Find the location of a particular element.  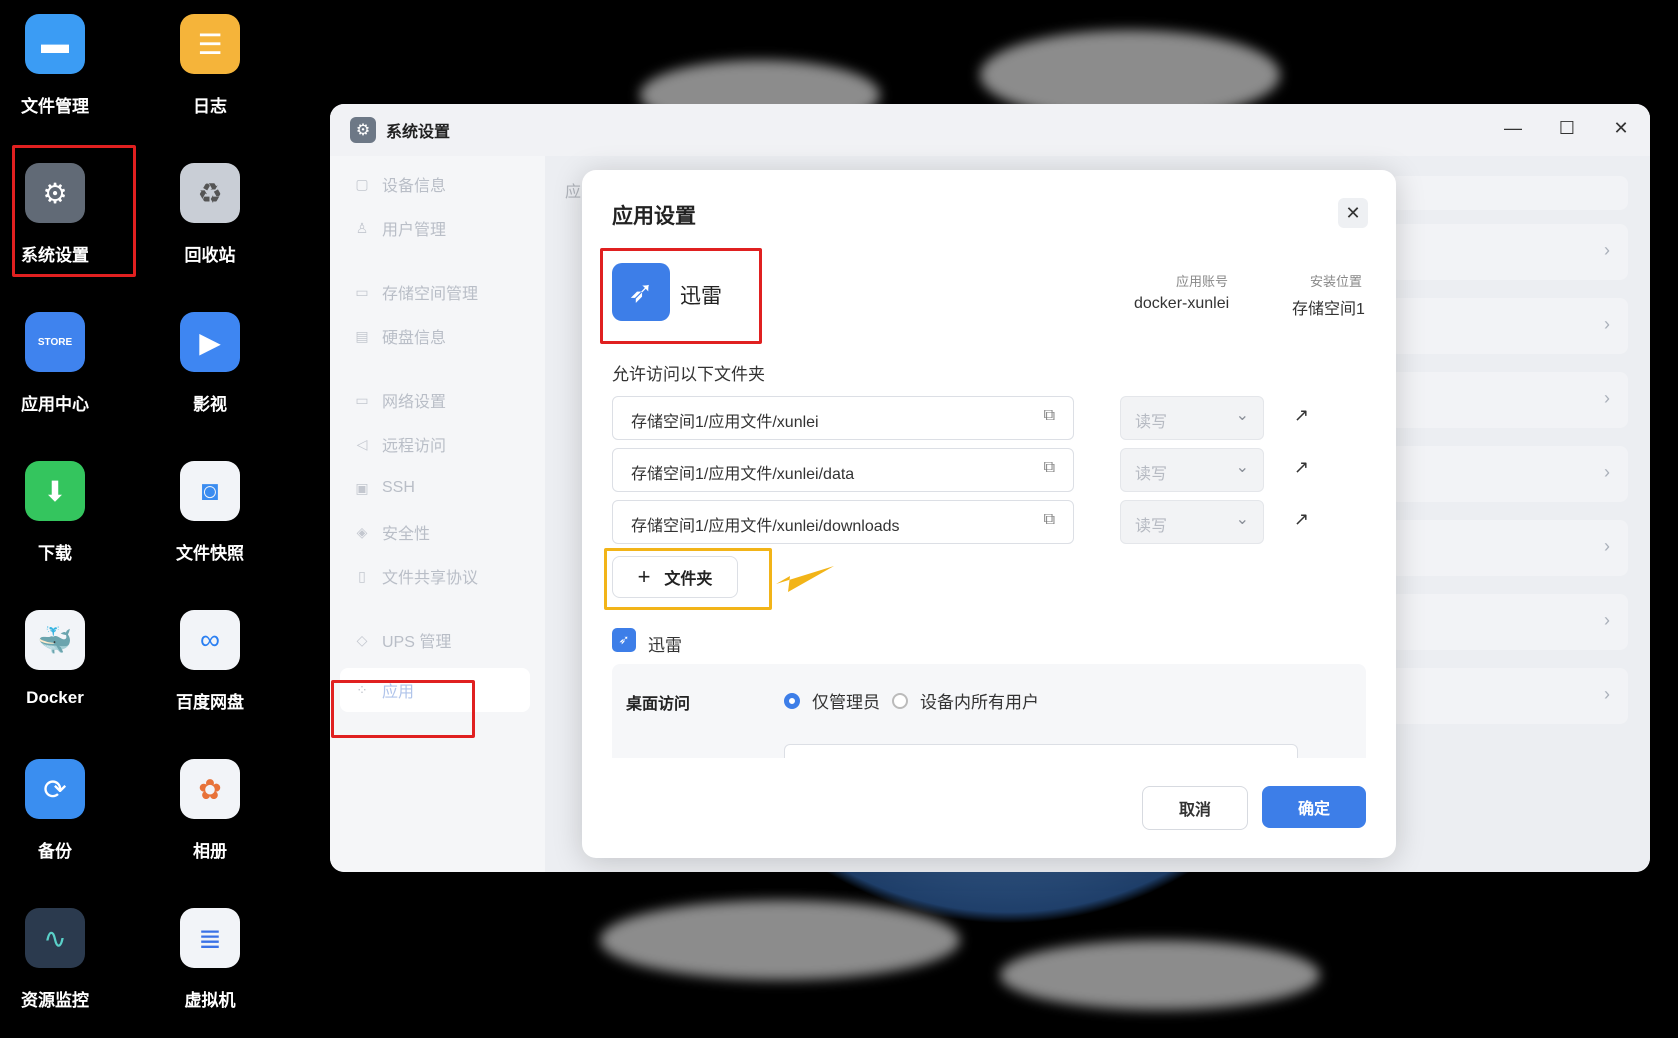

desktop-icon-label: 备份 is located at coordinates (55, 851).